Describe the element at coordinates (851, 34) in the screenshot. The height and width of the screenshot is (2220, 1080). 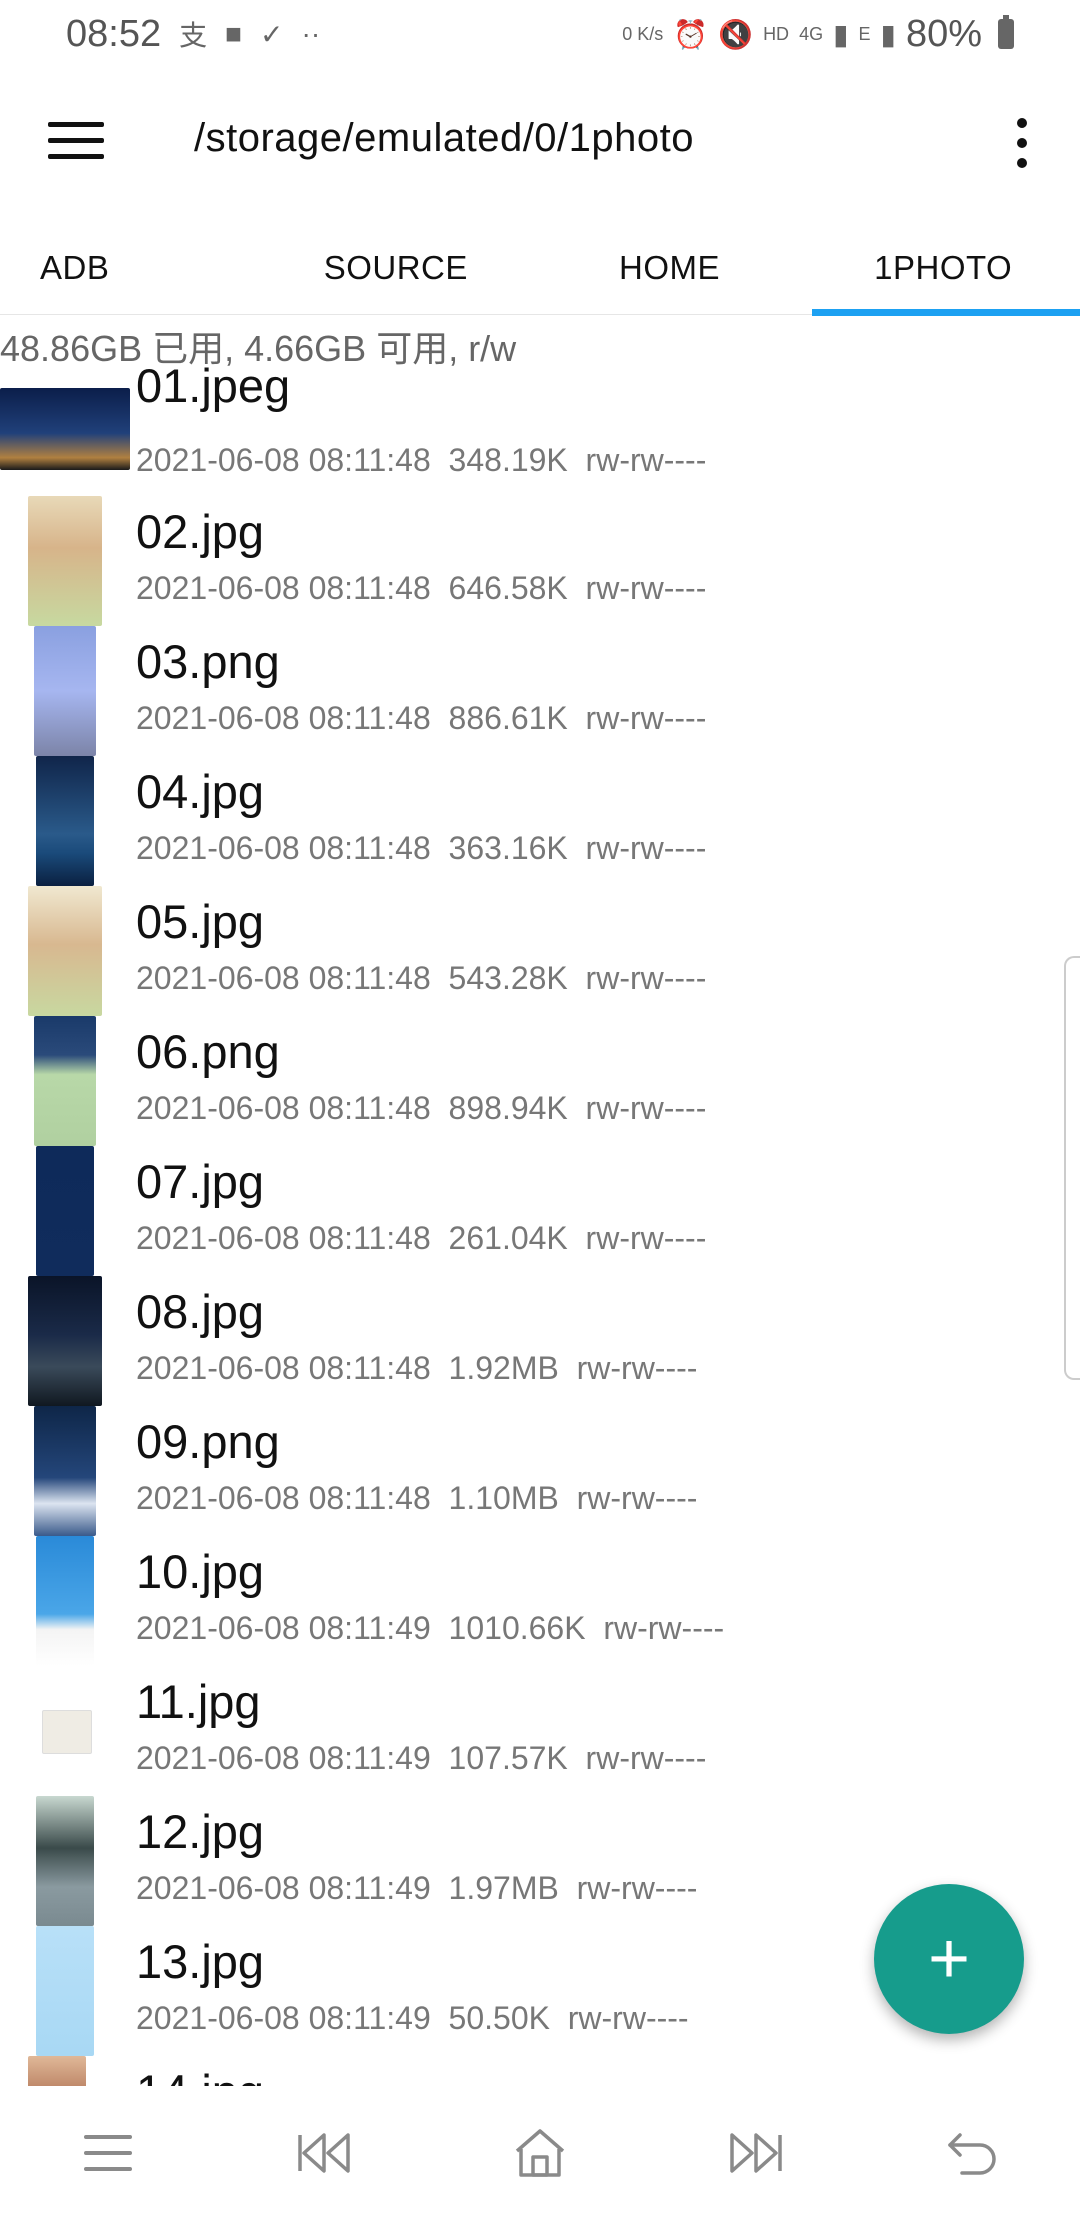
I see `status-right: 0 K/s ⏰ 🔇 HD 4G ▮ E ▮ 80%` at that location.